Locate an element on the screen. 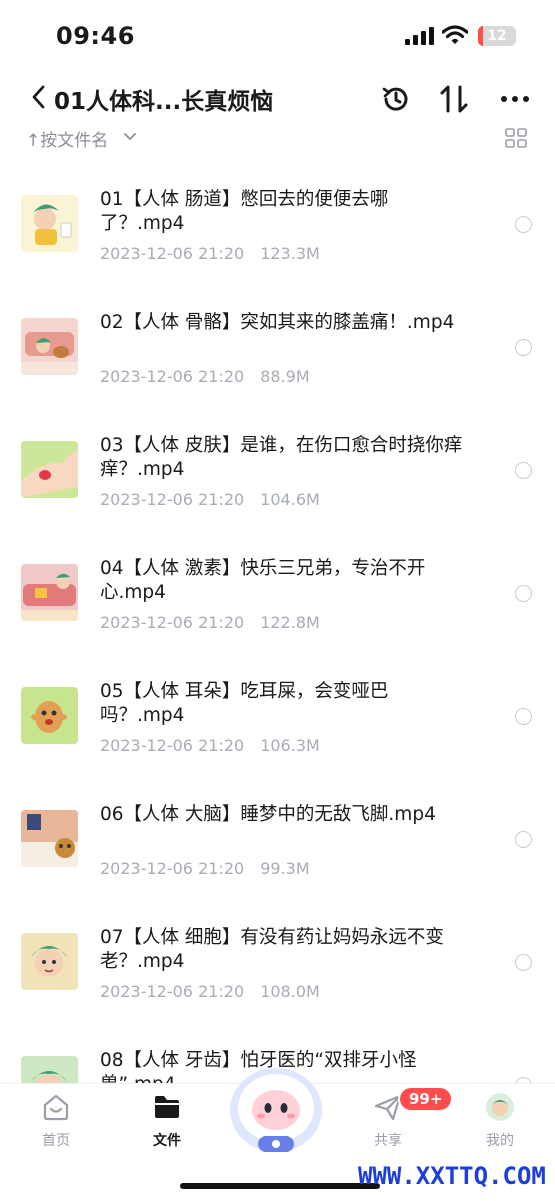 This screenshot has width=555, height=1201. file-name: 07【人体 细胞】有没有药让妈妈永远不变老？.mp4 is located at coordinates (272, 949).